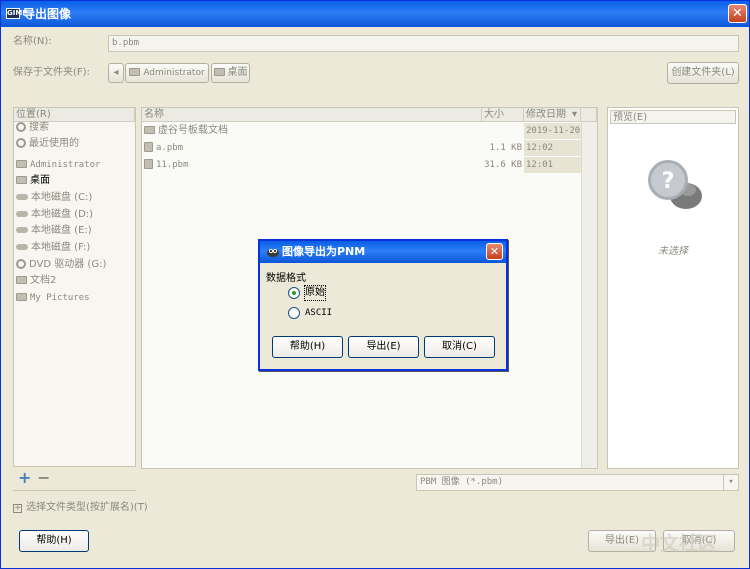  What do you see at coordinates (24, 478) in the screenshot?
I see `add-place-button: +` at bounding box center [24, 478].